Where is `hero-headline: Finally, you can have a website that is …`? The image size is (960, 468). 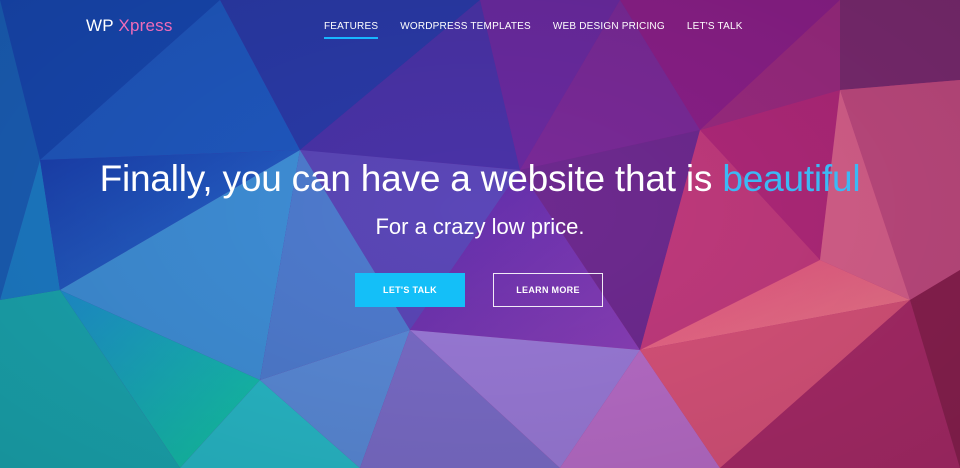 hero-headline: Finally, you can have a website that is … is located at coordinates (480, 179).